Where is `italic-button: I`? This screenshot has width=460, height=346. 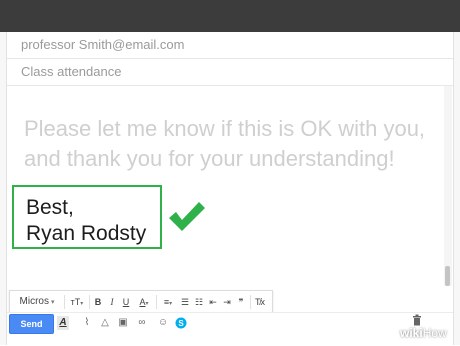
italic-button: I is located at coordinates (112, 302).